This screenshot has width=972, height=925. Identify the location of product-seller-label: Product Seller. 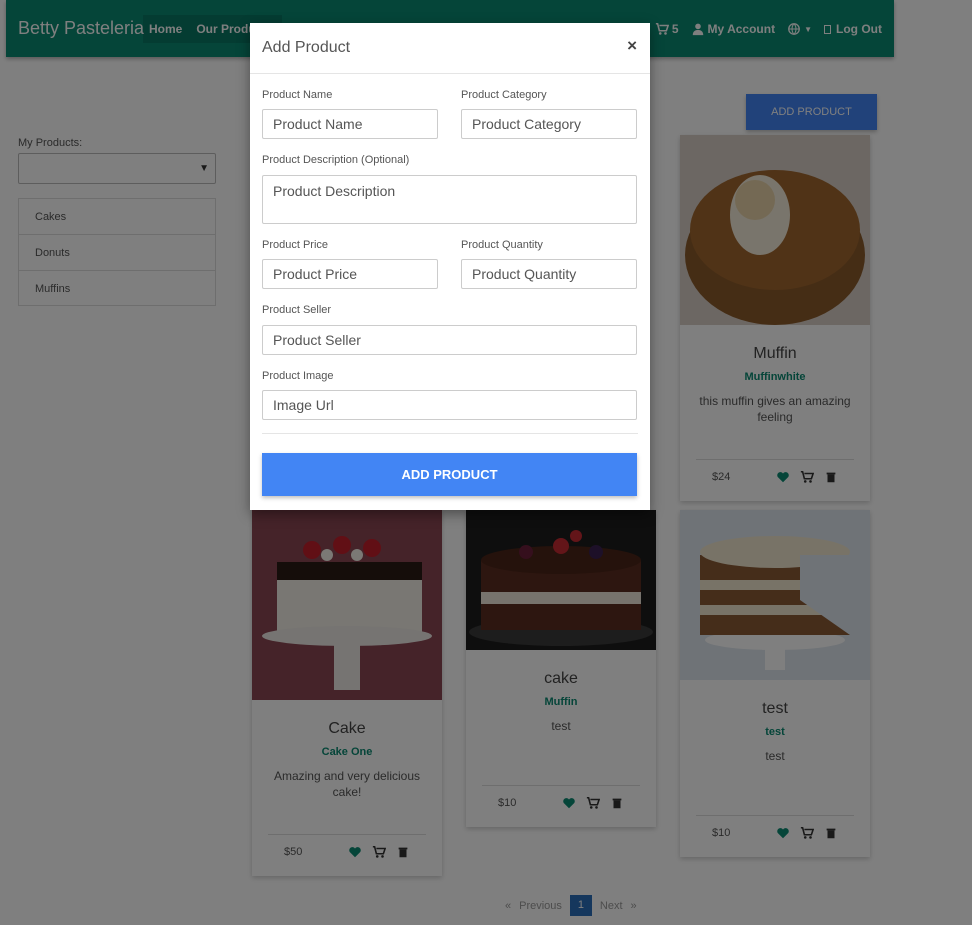
(297, 310).